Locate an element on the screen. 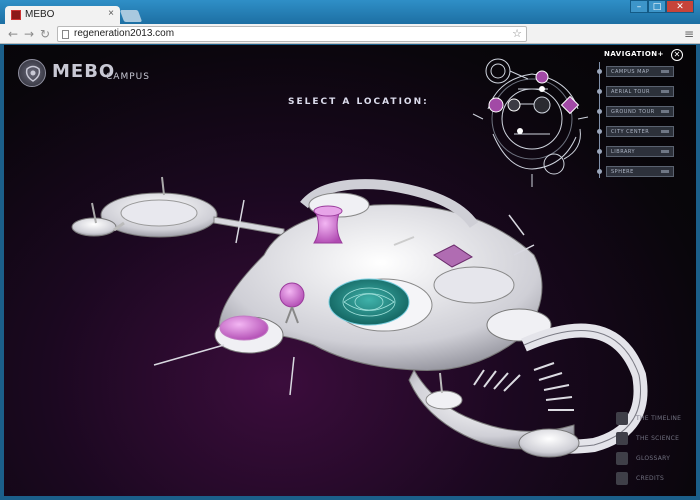  link-credits: CREDITS is located at coordinates (656, 479).